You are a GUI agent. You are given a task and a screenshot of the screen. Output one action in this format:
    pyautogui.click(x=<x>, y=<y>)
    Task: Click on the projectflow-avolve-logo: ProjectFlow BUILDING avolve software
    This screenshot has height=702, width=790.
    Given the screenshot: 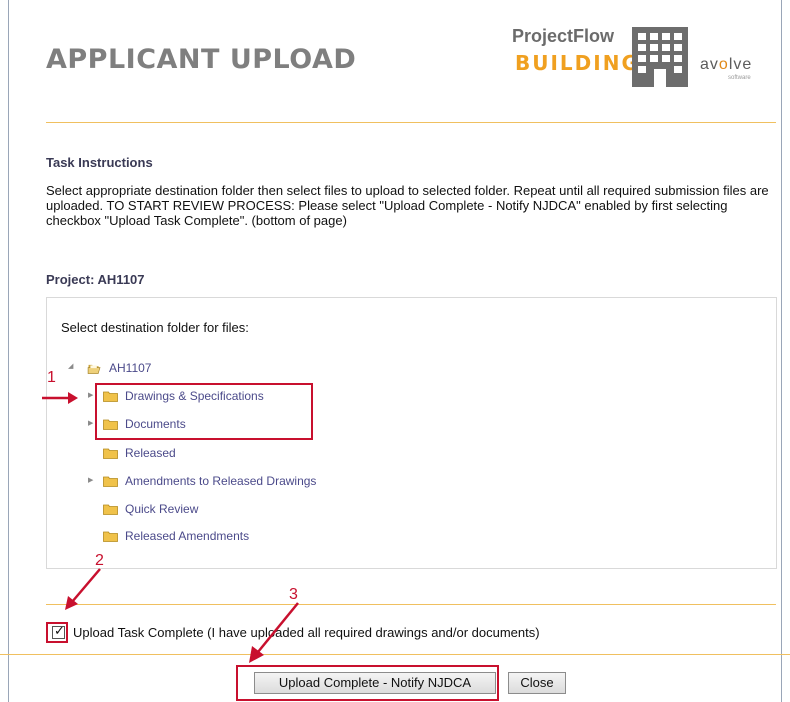 What is the action you would take?
    pyautogui.click(x=641, y=58)
    